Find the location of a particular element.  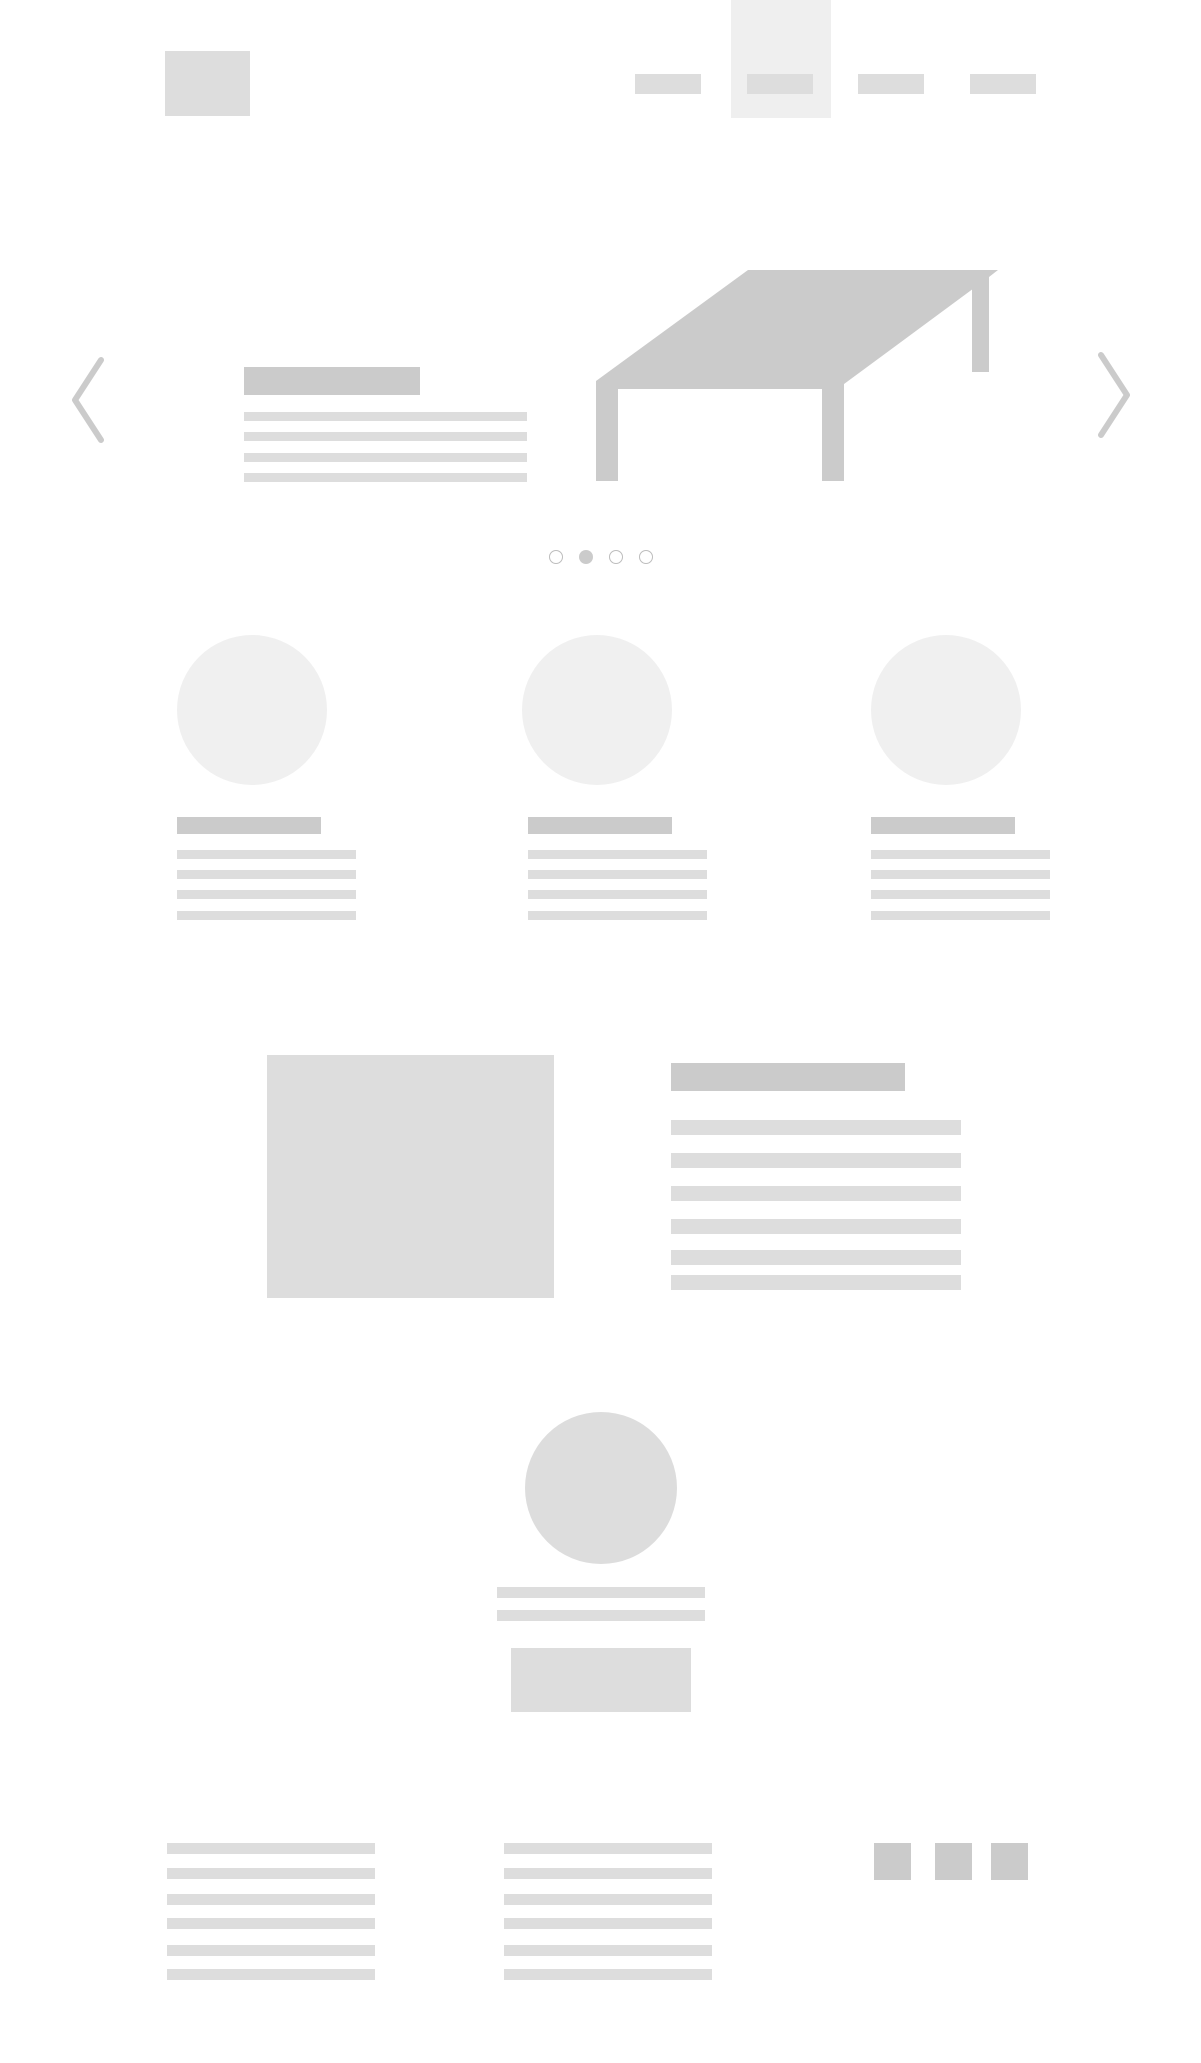

about-image-icon is located at coordinates (410, 1176).